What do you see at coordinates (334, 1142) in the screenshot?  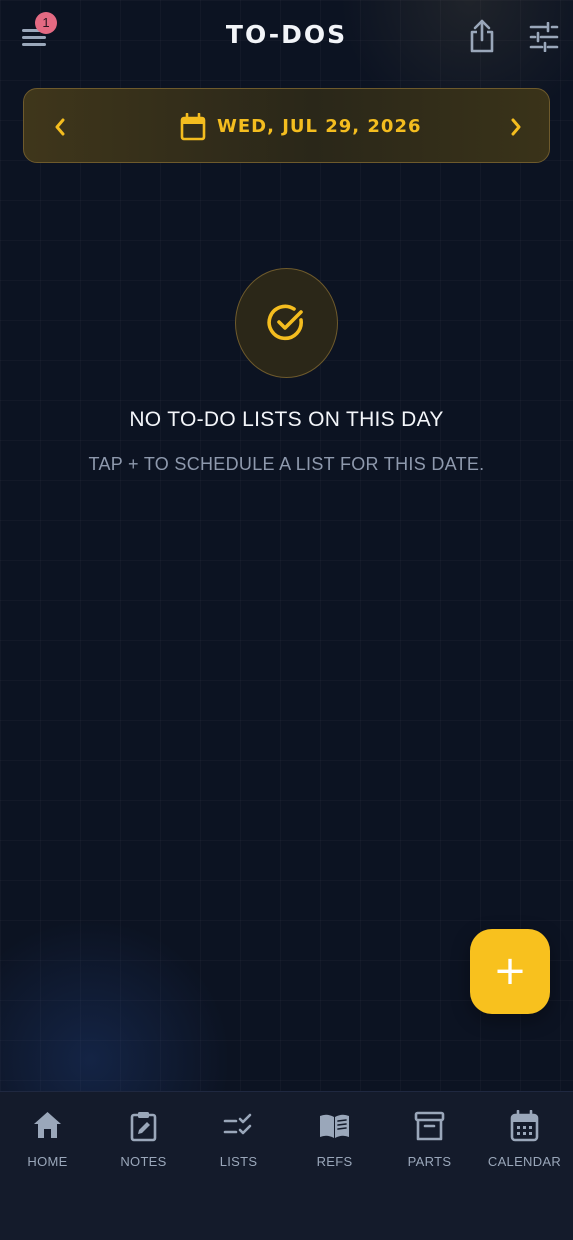 I see `nav-item-refs: REFS` at bounding box center [334, 1142].